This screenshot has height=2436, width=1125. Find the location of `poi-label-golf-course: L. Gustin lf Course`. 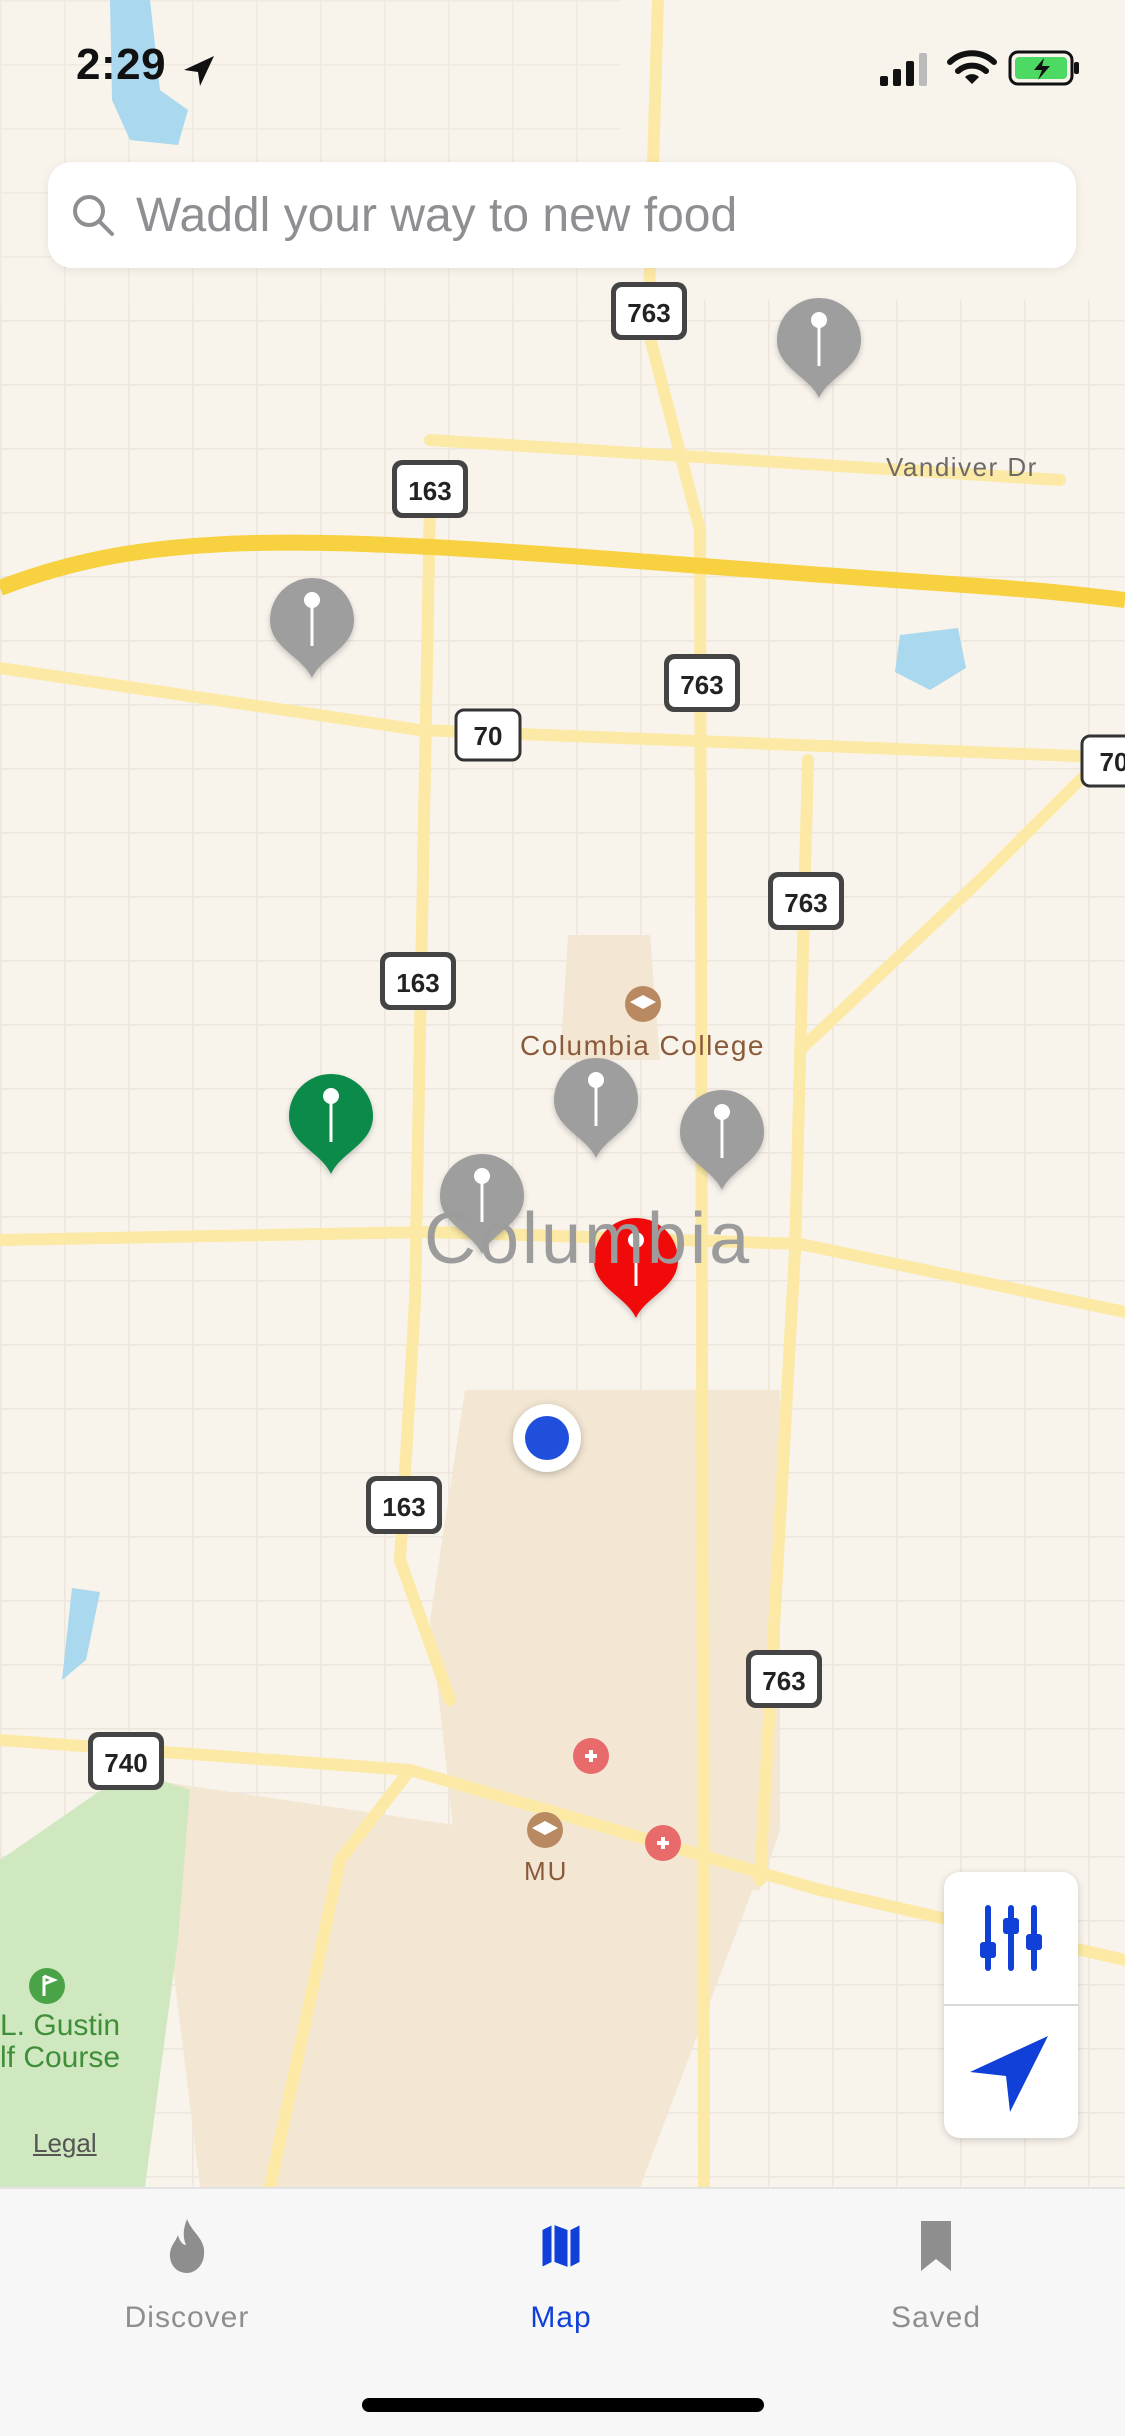

poi-label-golf-course: L. Gustin lf Course is located at coordinates (60, 2042).